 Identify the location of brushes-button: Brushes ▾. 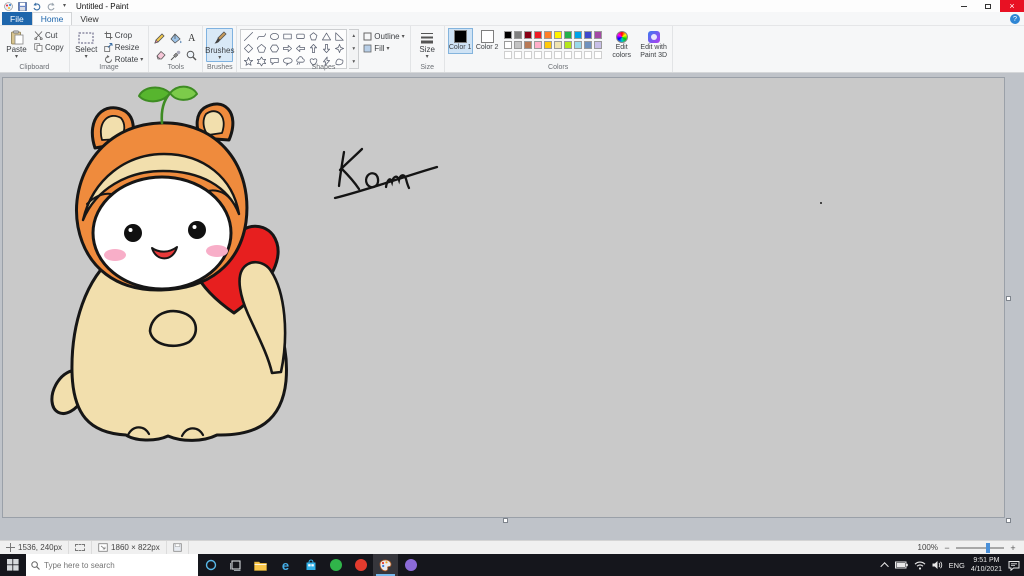
(219, 45).